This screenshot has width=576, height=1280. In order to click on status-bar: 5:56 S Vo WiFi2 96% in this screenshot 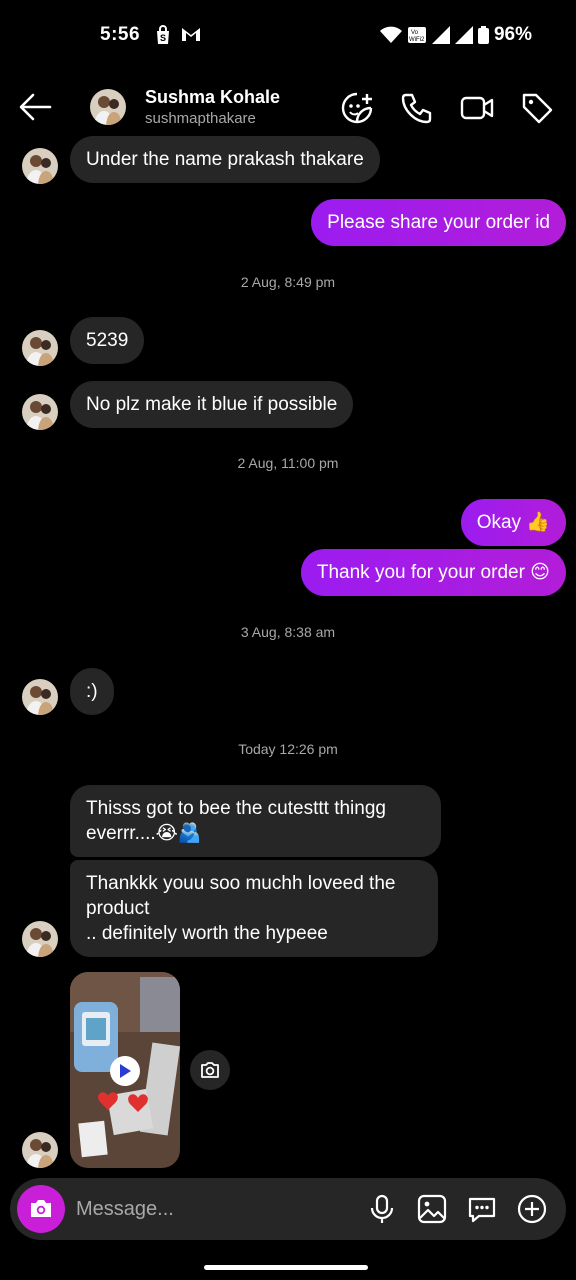, I will do `click(288, 36)`.